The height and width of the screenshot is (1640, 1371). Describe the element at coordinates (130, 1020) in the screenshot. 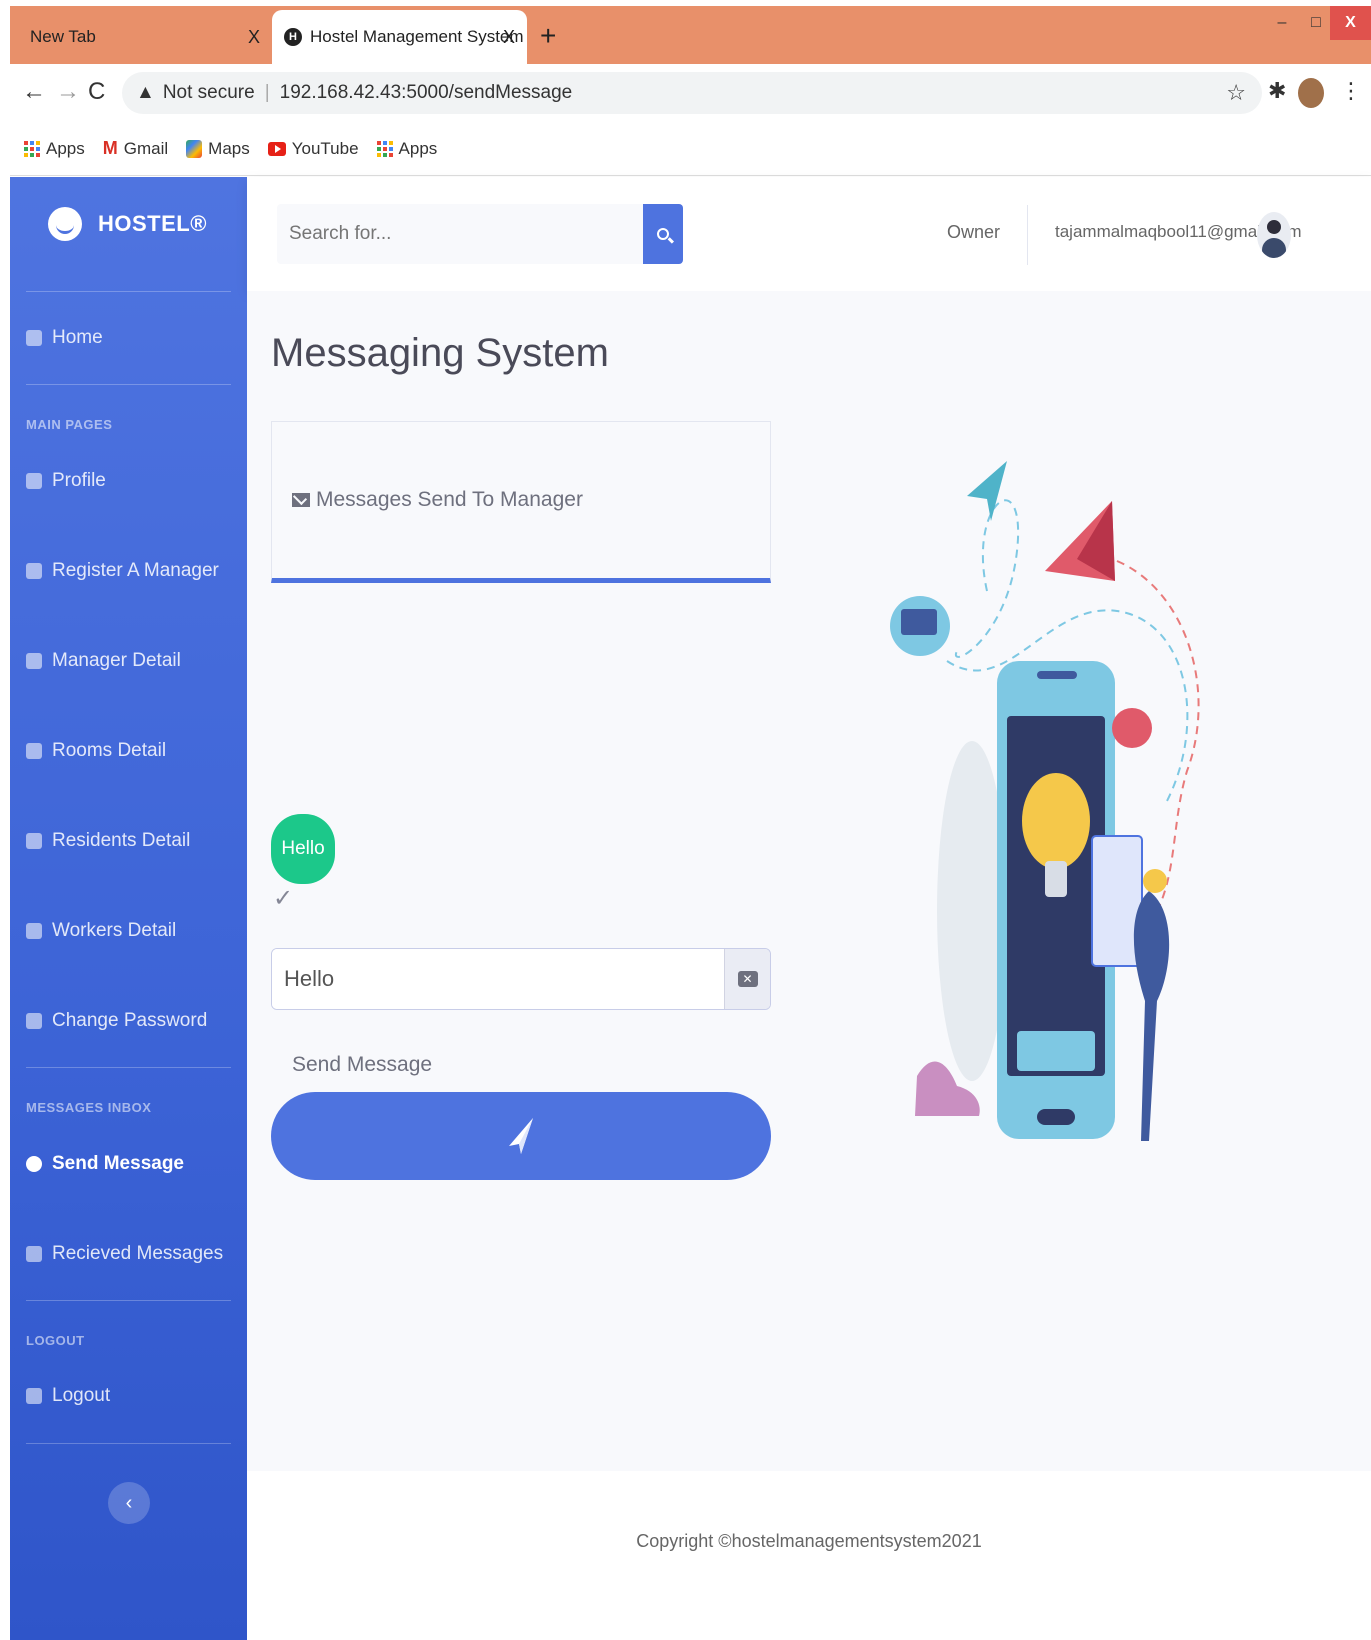

I see `sidebar-item-label: Change Password` at that location.